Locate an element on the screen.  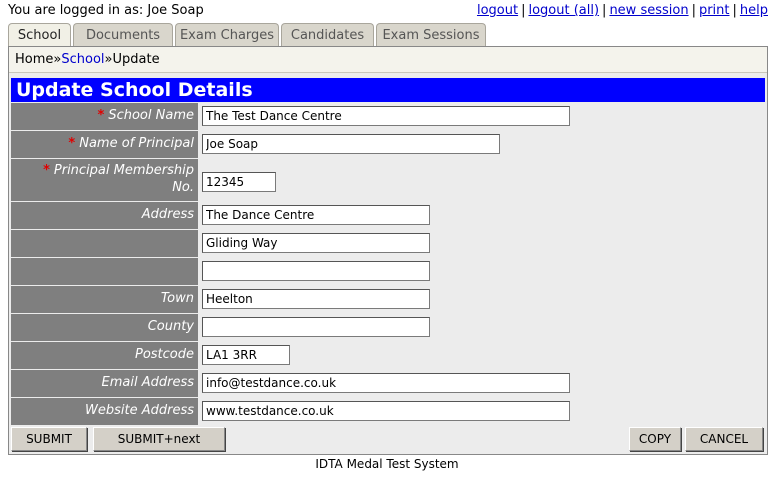
tab-exam-sessions: Exam Sessions is located at coordinates (431, 35).